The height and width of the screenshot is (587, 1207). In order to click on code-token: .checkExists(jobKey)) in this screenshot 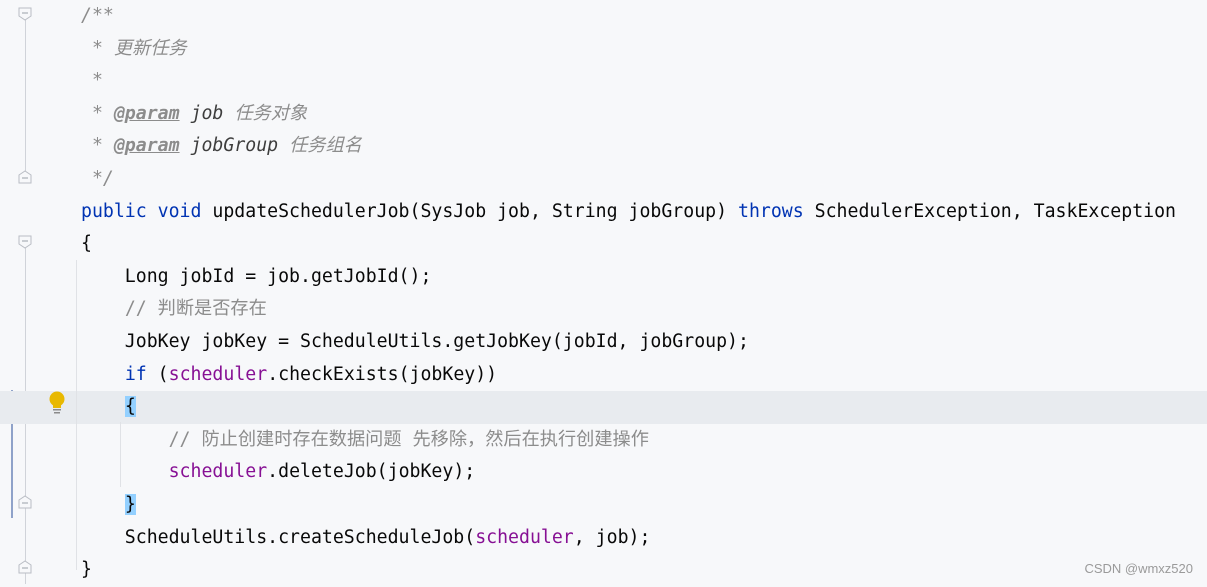, I will do `click(382, 374)`.